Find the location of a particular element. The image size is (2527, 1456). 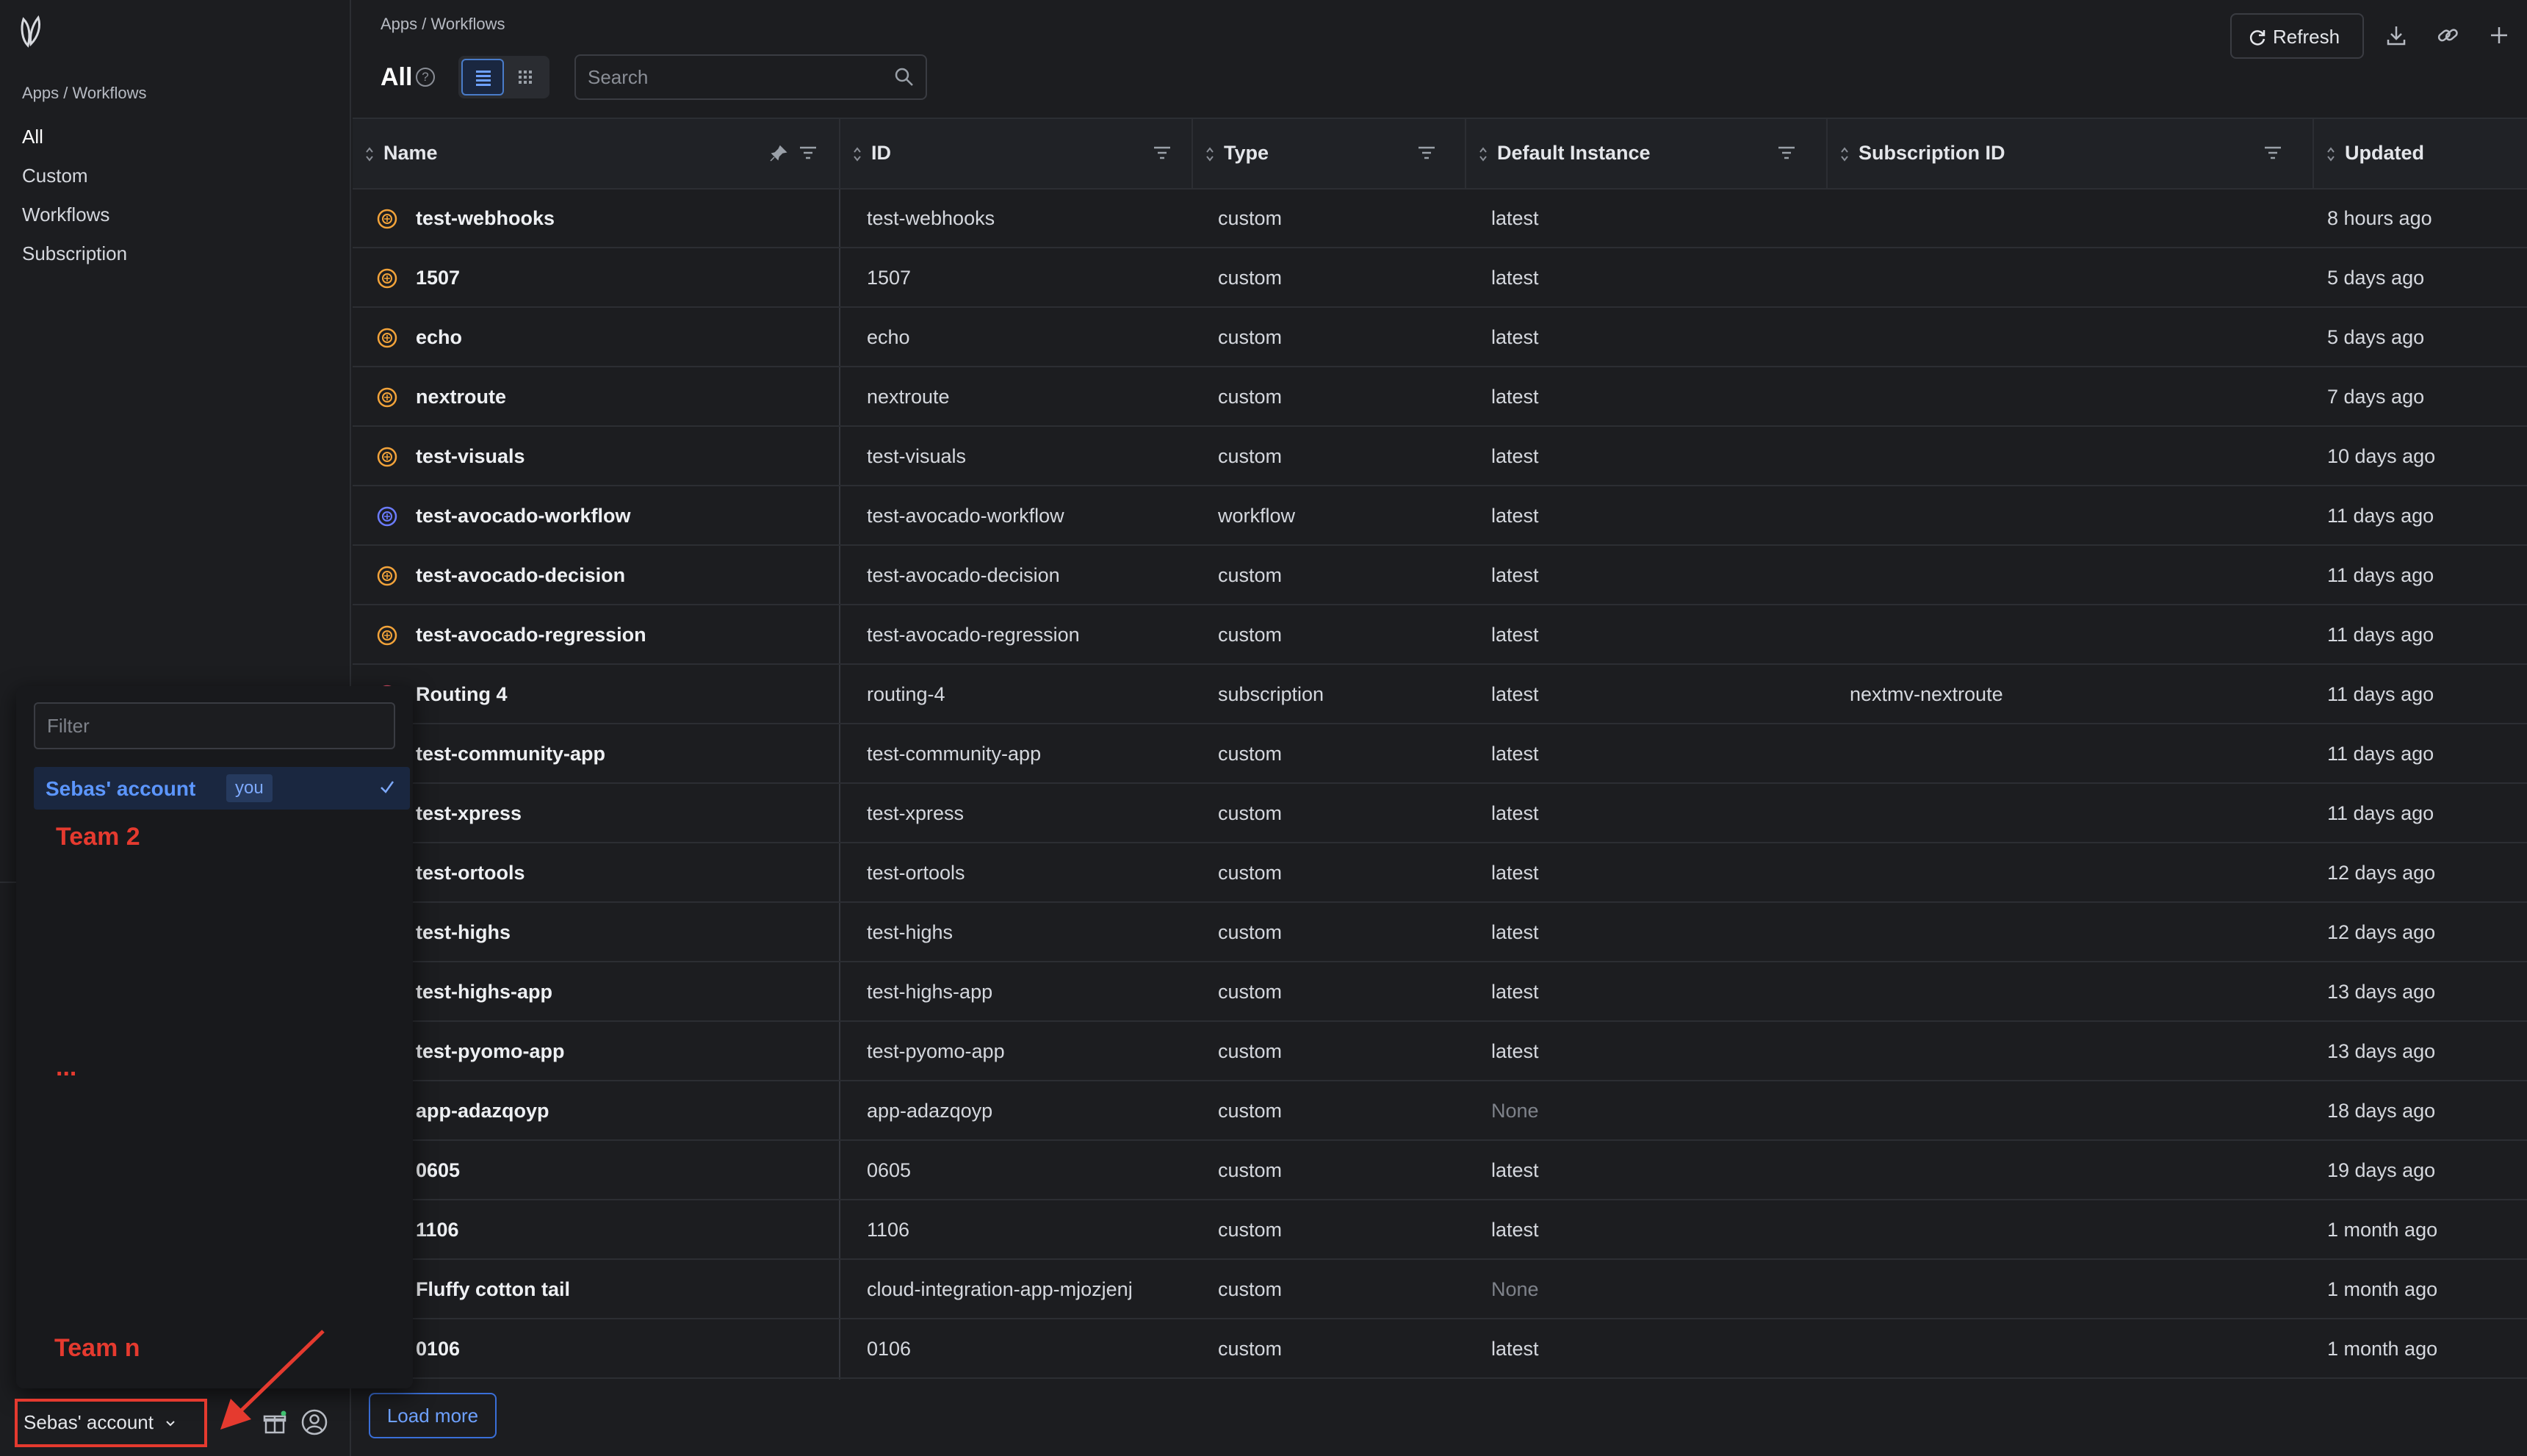

cell-name: test-pyomo-app is located at coordinates (490, 1051).